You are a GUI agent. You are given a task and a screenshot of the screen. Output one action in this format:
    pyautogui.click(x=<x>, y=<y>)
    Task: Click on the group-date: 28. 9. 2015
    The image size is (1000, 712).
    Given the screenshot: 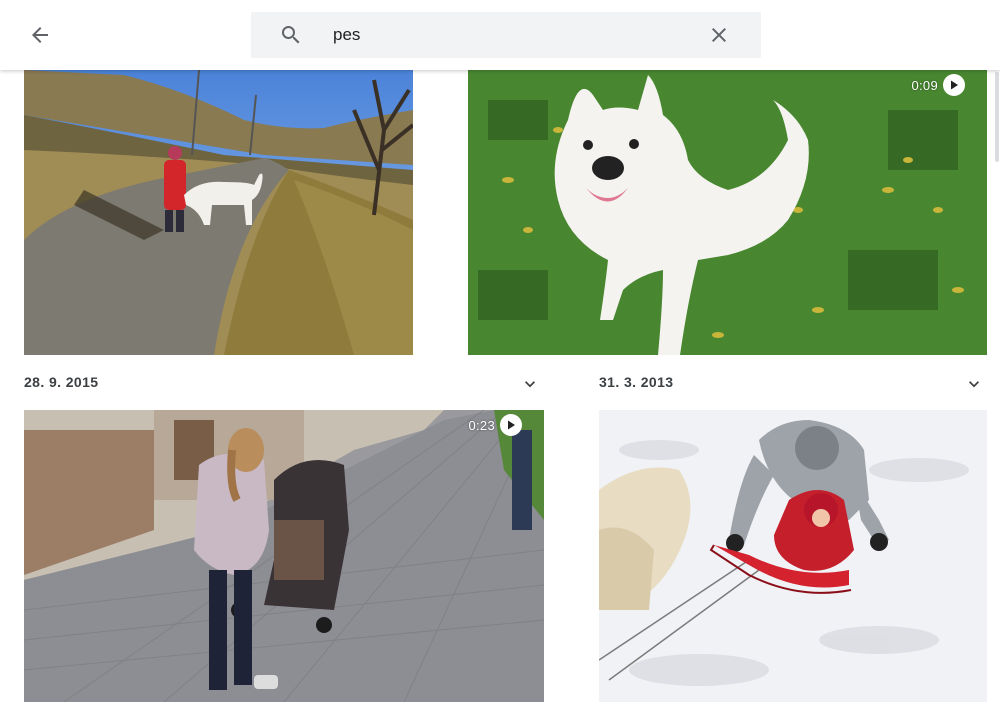 What is the action you would take?
    pyautogui.click(x=61, y=382)
    